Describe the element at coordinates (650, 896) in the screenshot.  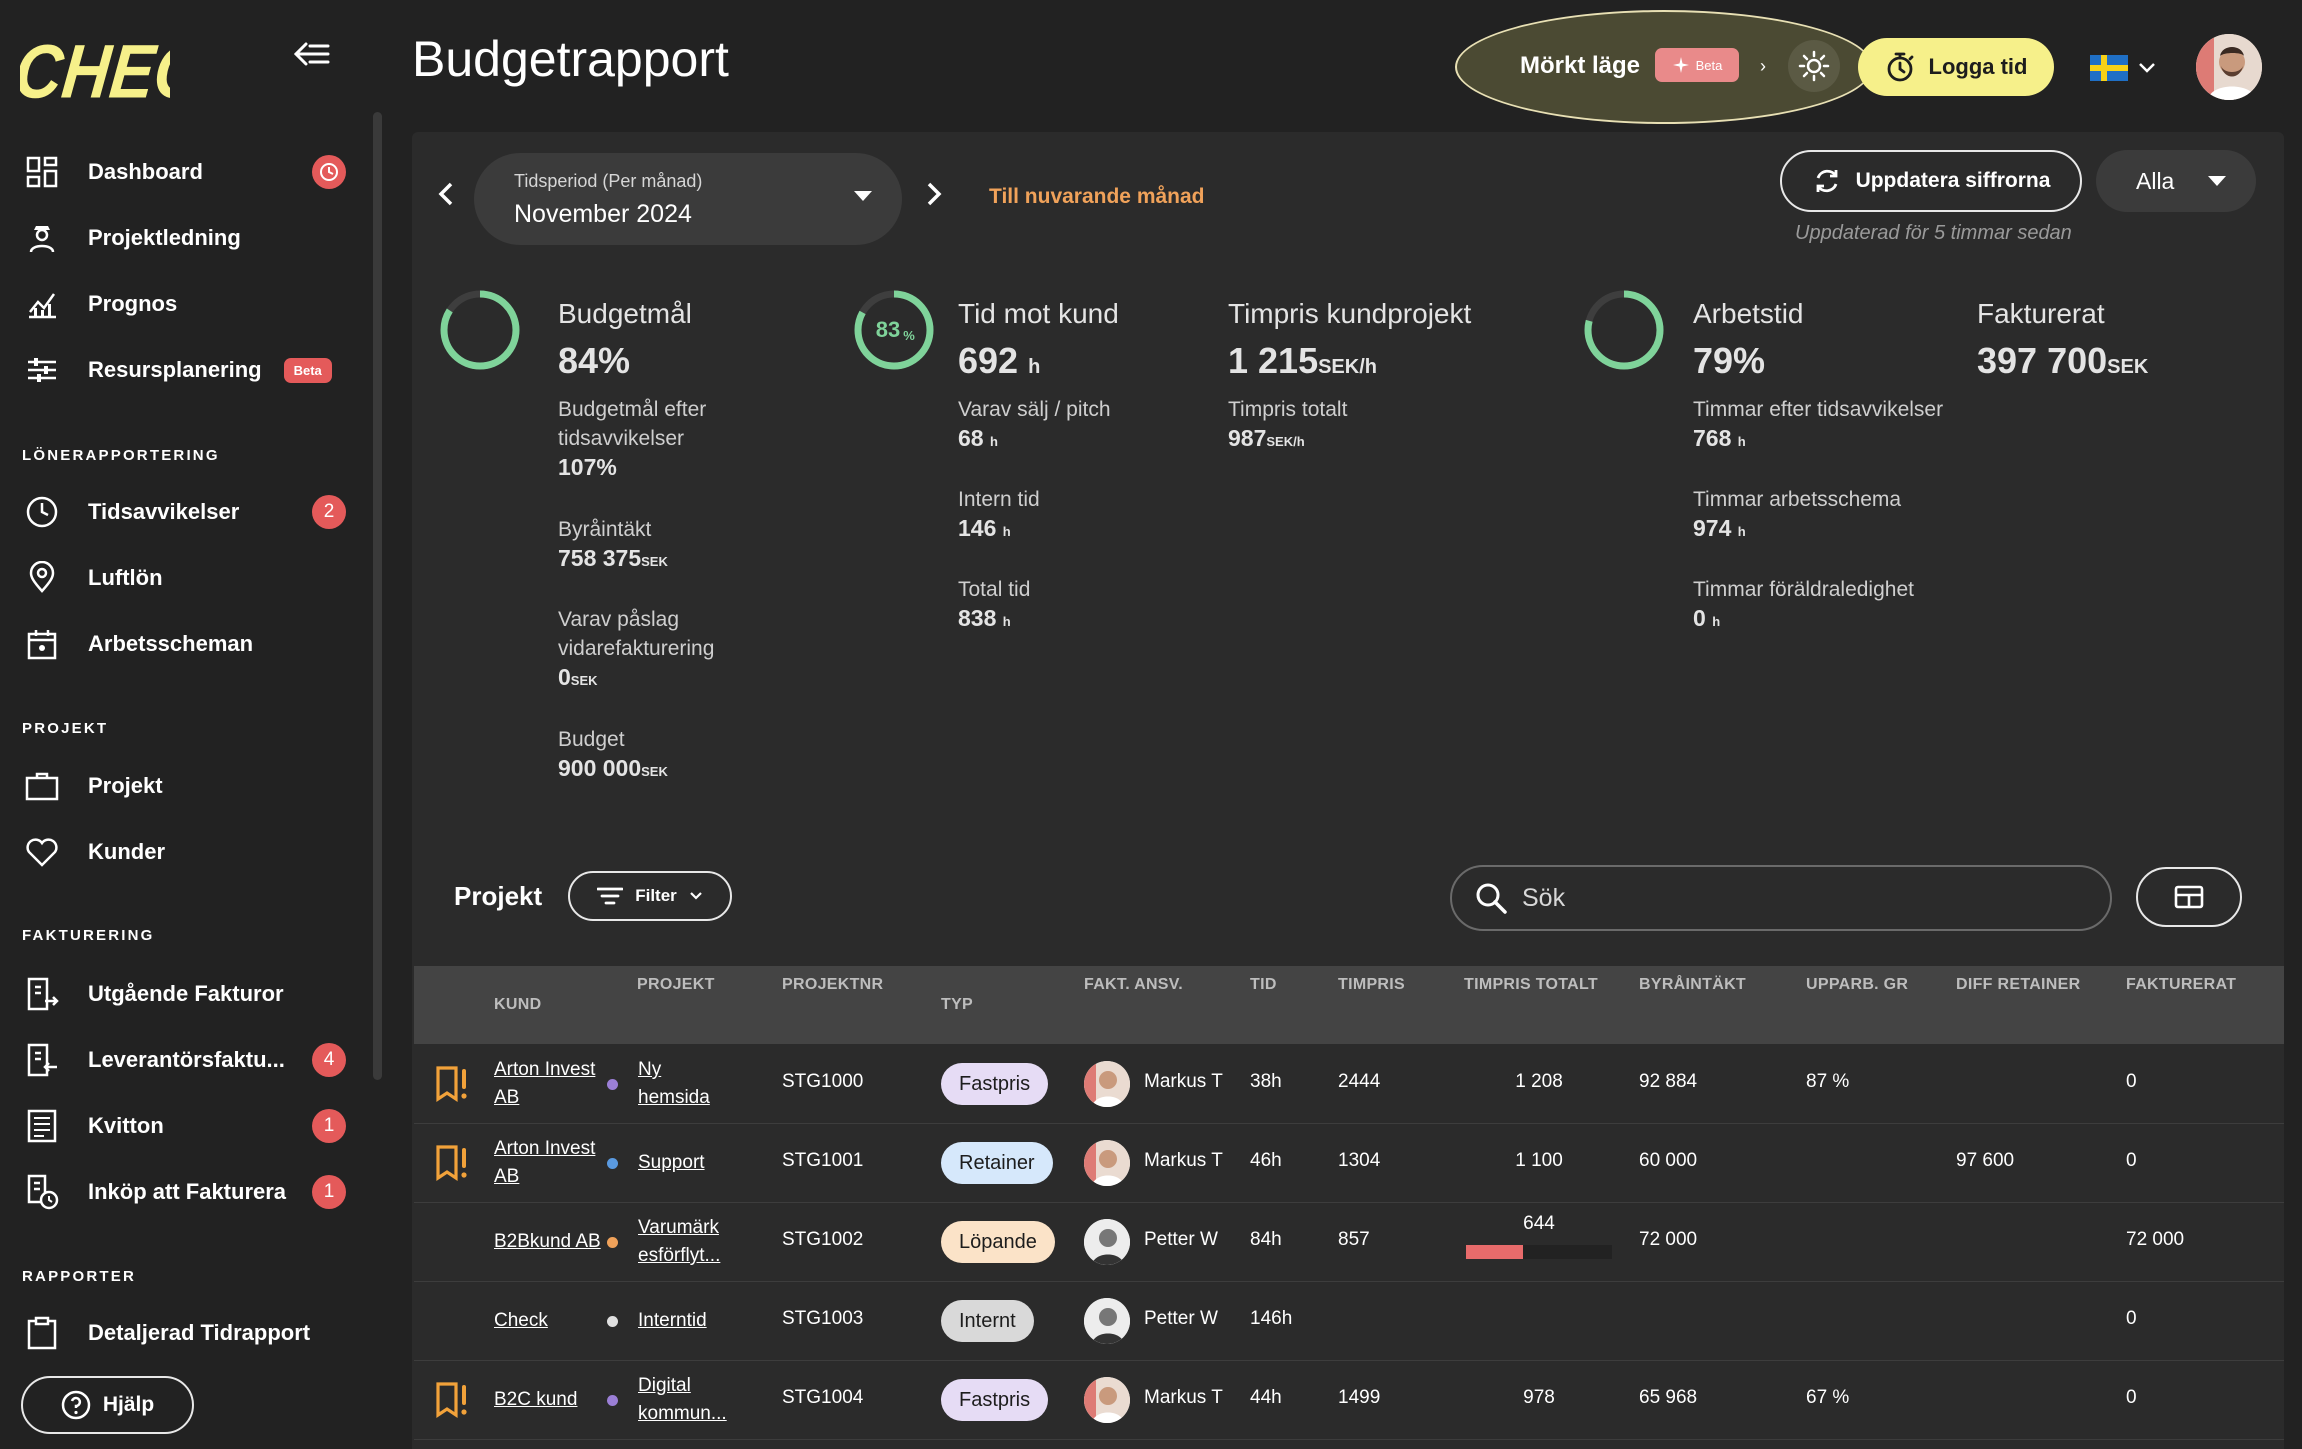
I see `filter-button: Filter` at that location.